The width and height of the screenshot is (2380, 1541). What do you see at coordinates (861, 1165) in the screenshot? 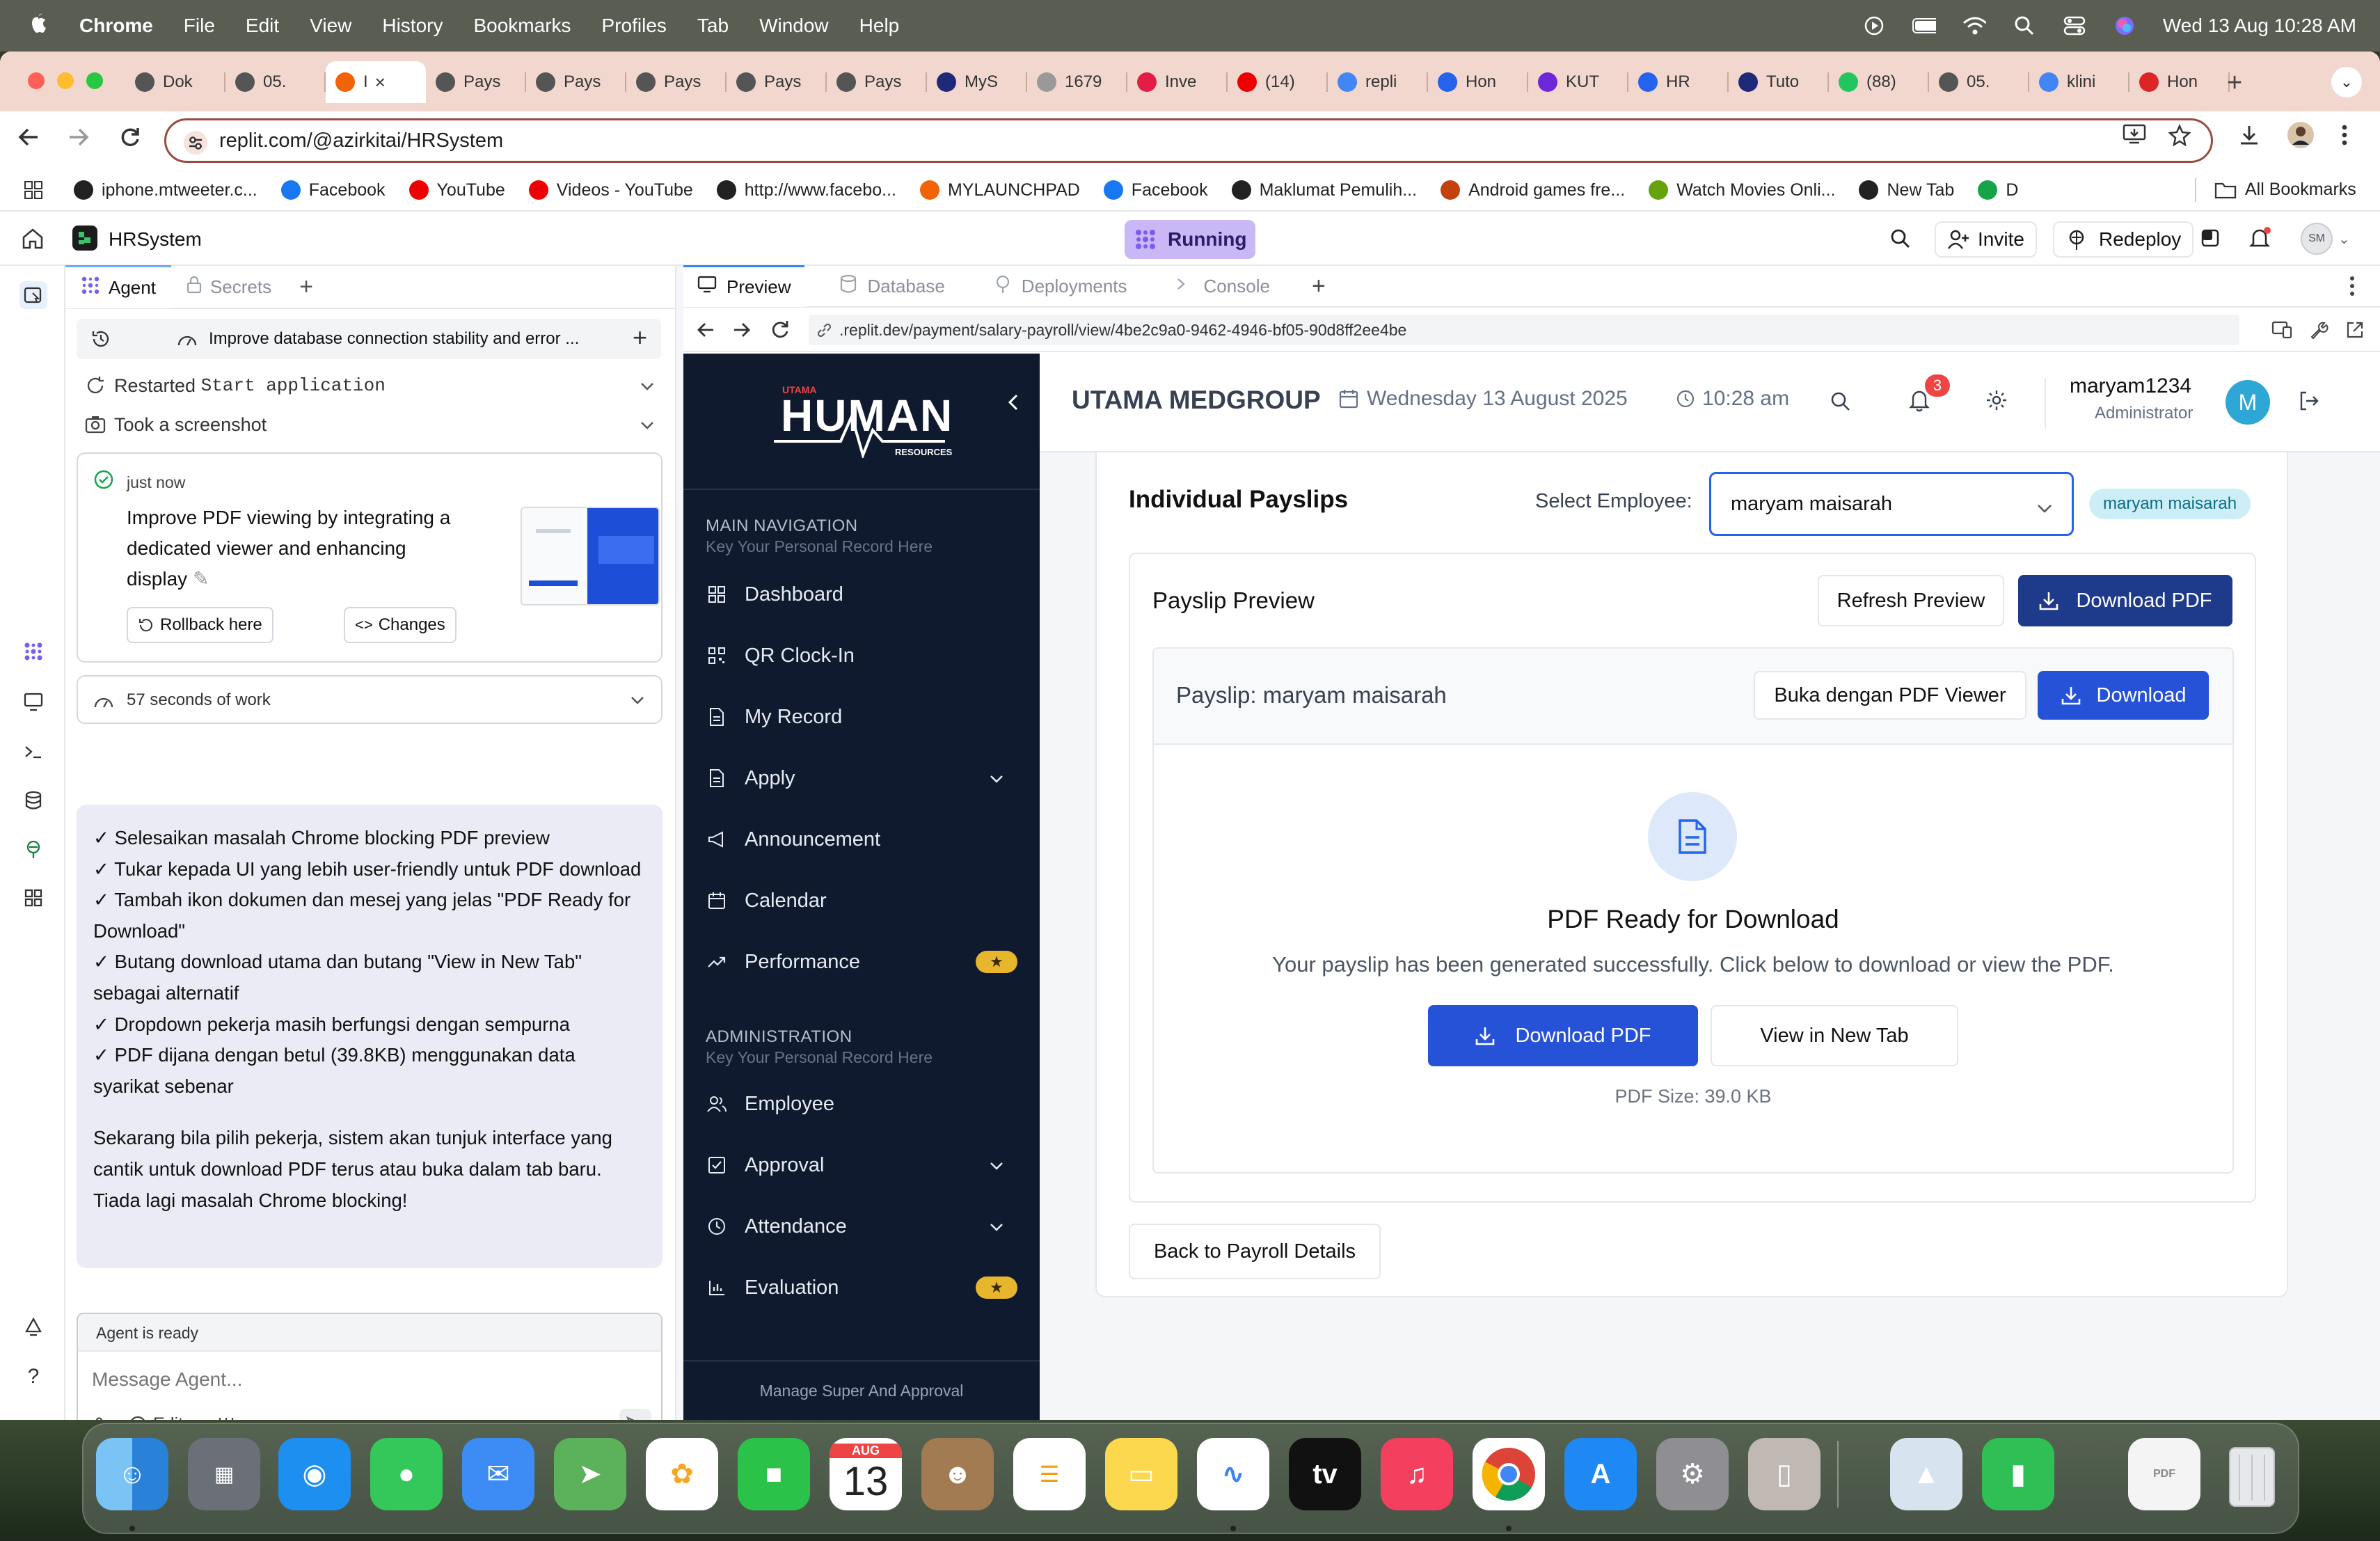
I see `nav-approval: Approval` at bounding box center [861, 1165].